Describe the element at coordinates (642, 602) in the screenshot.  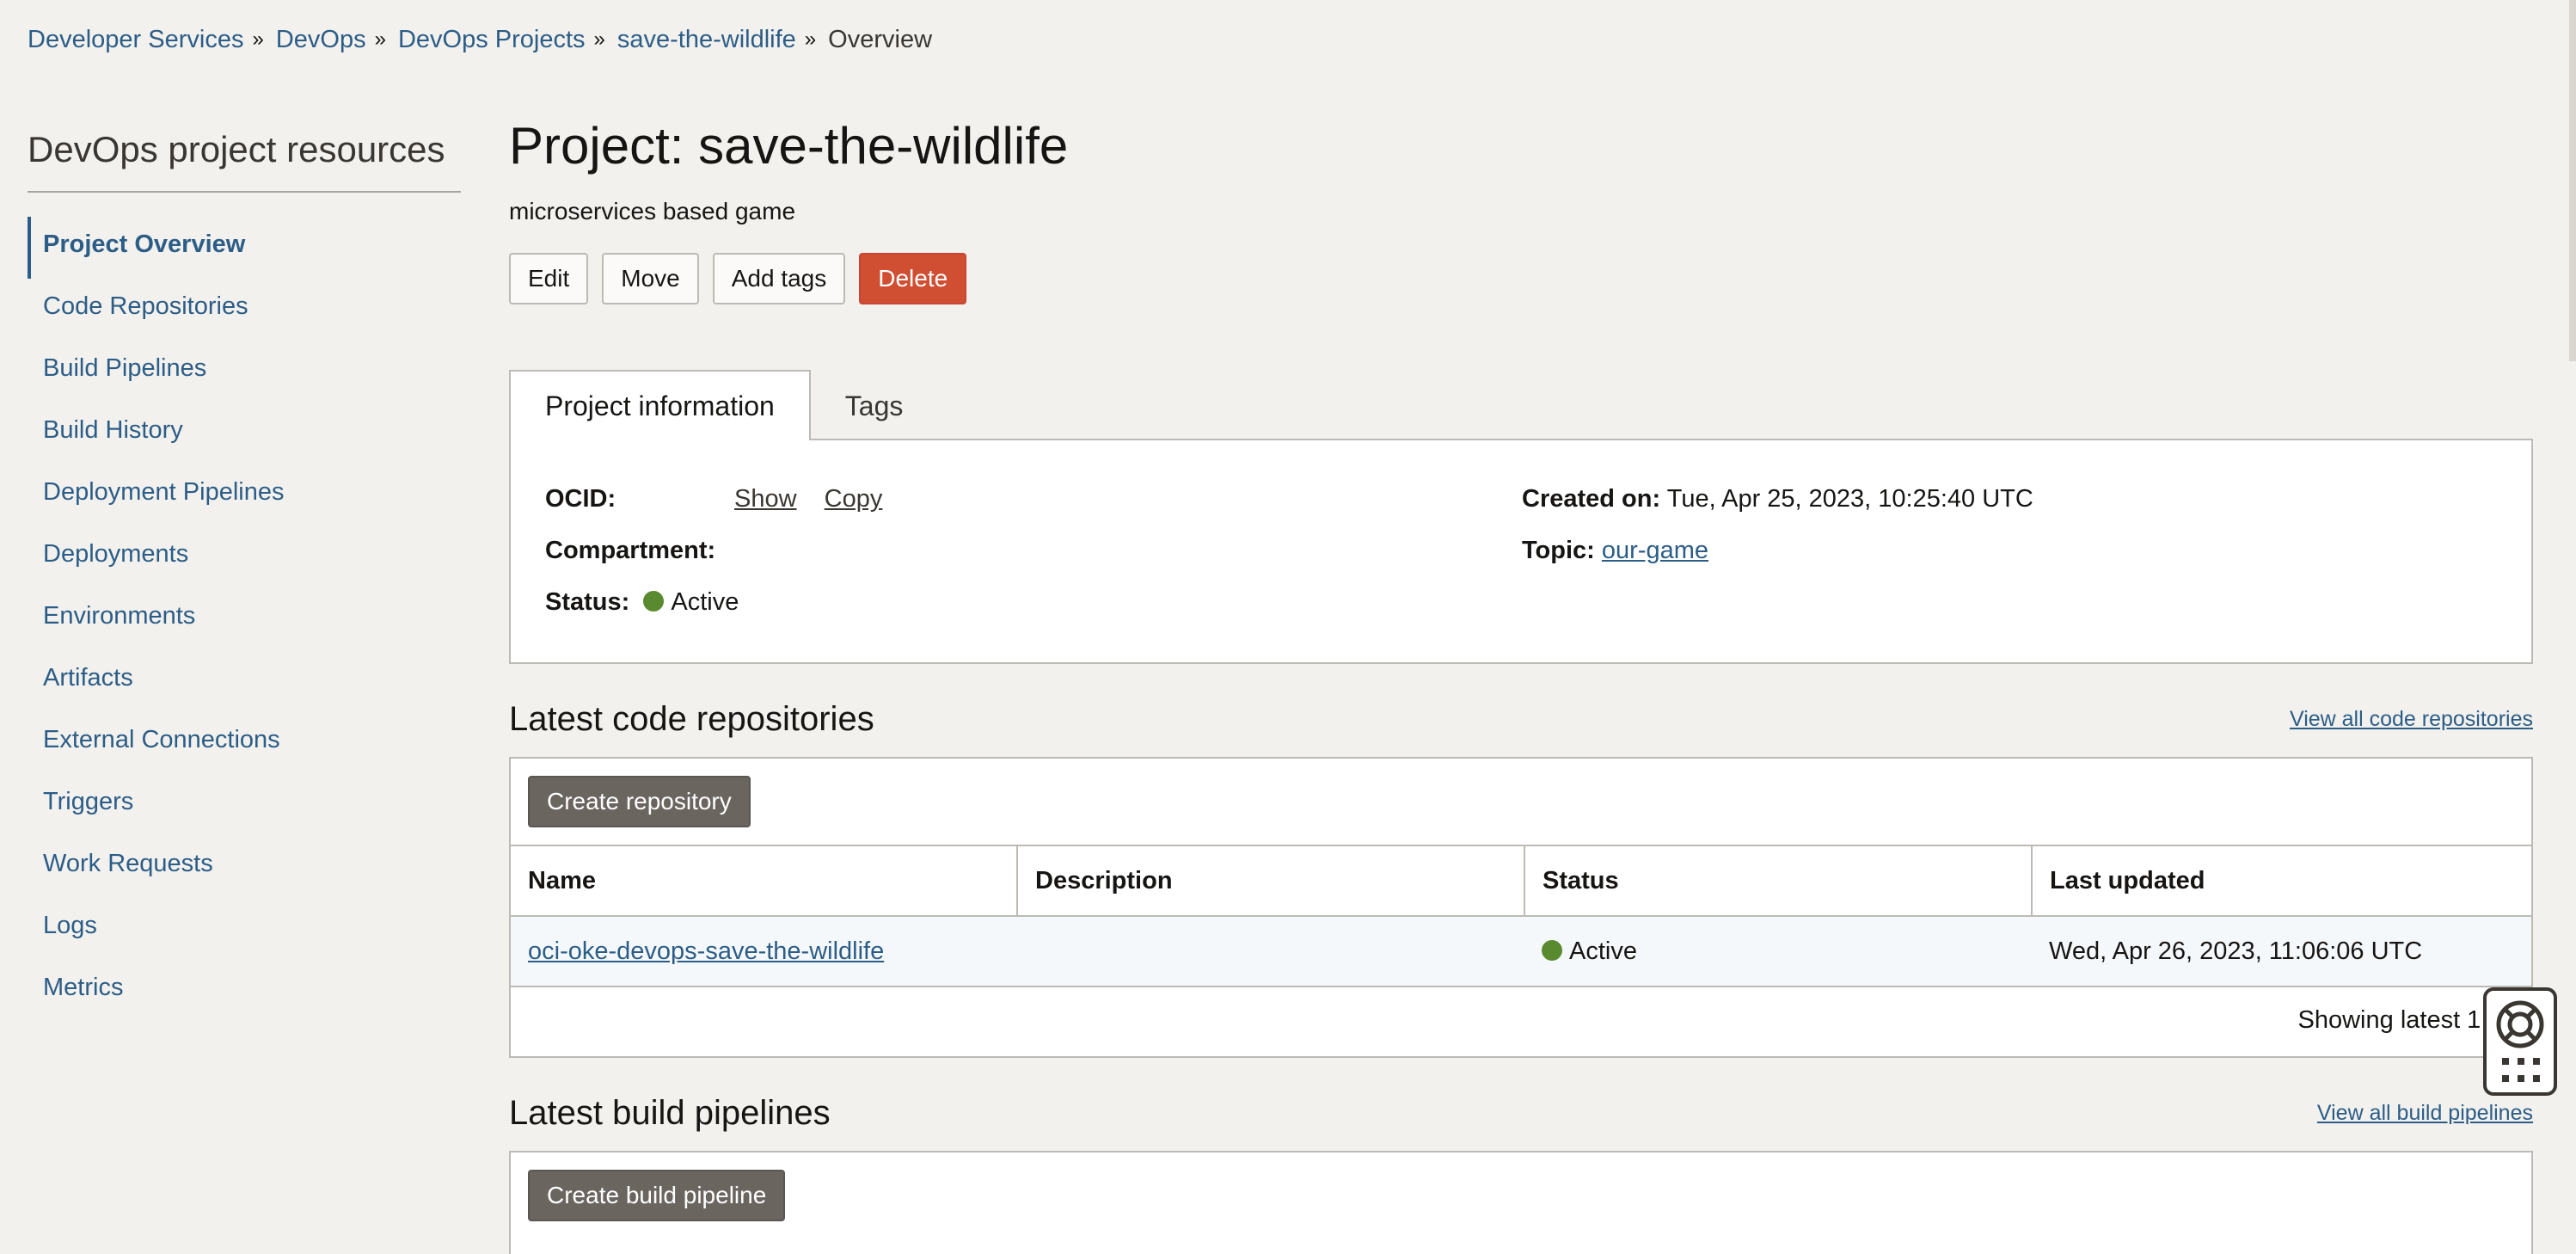
I see `status-row: Status: Active` at that location.